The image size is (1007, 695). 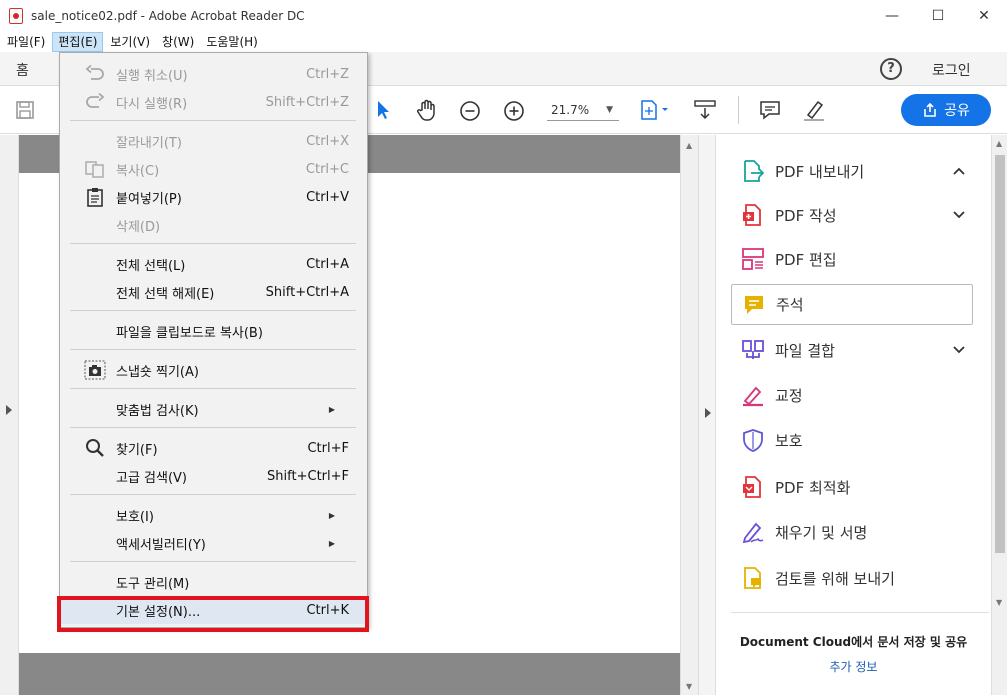 What do you see at coordinates (852, 259) in the screenshot?
I see `tool-edit-pdf: PDF 편집` at bounding box center [852, 259].